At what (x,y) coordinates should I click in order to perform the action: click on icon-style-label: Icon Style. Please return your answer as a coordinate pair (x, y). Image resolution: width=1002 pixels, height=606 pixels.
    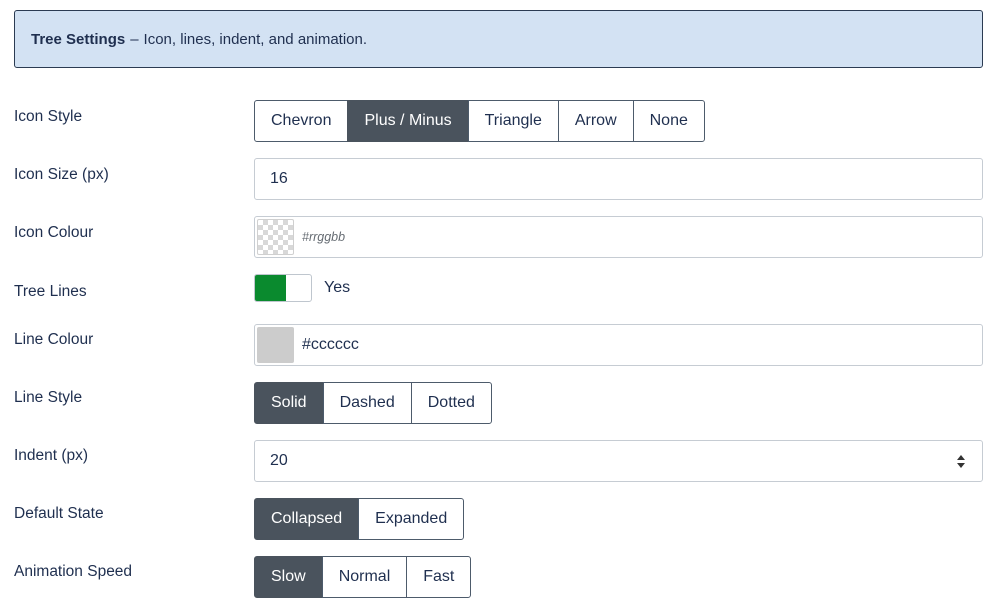
    Looking at the image, I should click on (48, 116).